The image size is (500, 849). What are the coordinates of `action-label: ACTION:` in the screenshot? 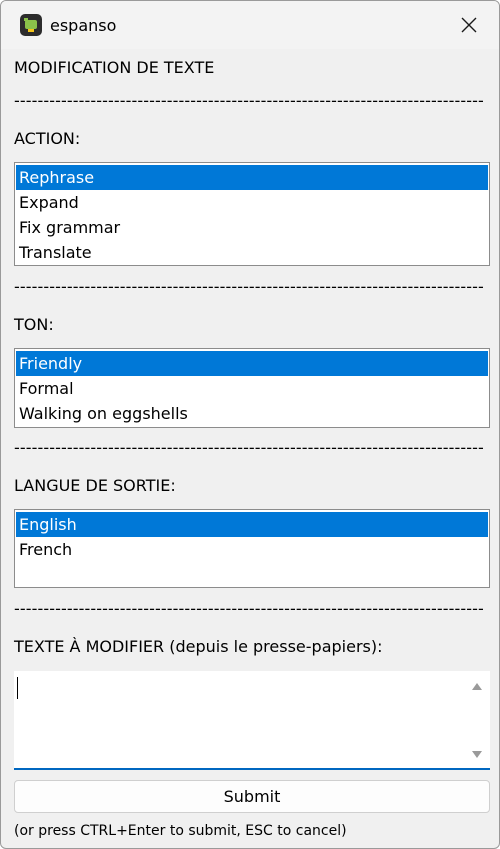 It's located at (47, 138).